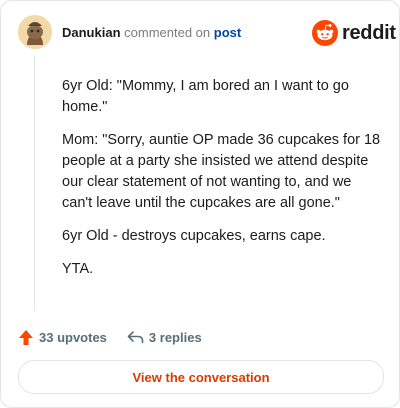 The image size is (400, 408). I want to click on username: Danukian, so click(91, 32).